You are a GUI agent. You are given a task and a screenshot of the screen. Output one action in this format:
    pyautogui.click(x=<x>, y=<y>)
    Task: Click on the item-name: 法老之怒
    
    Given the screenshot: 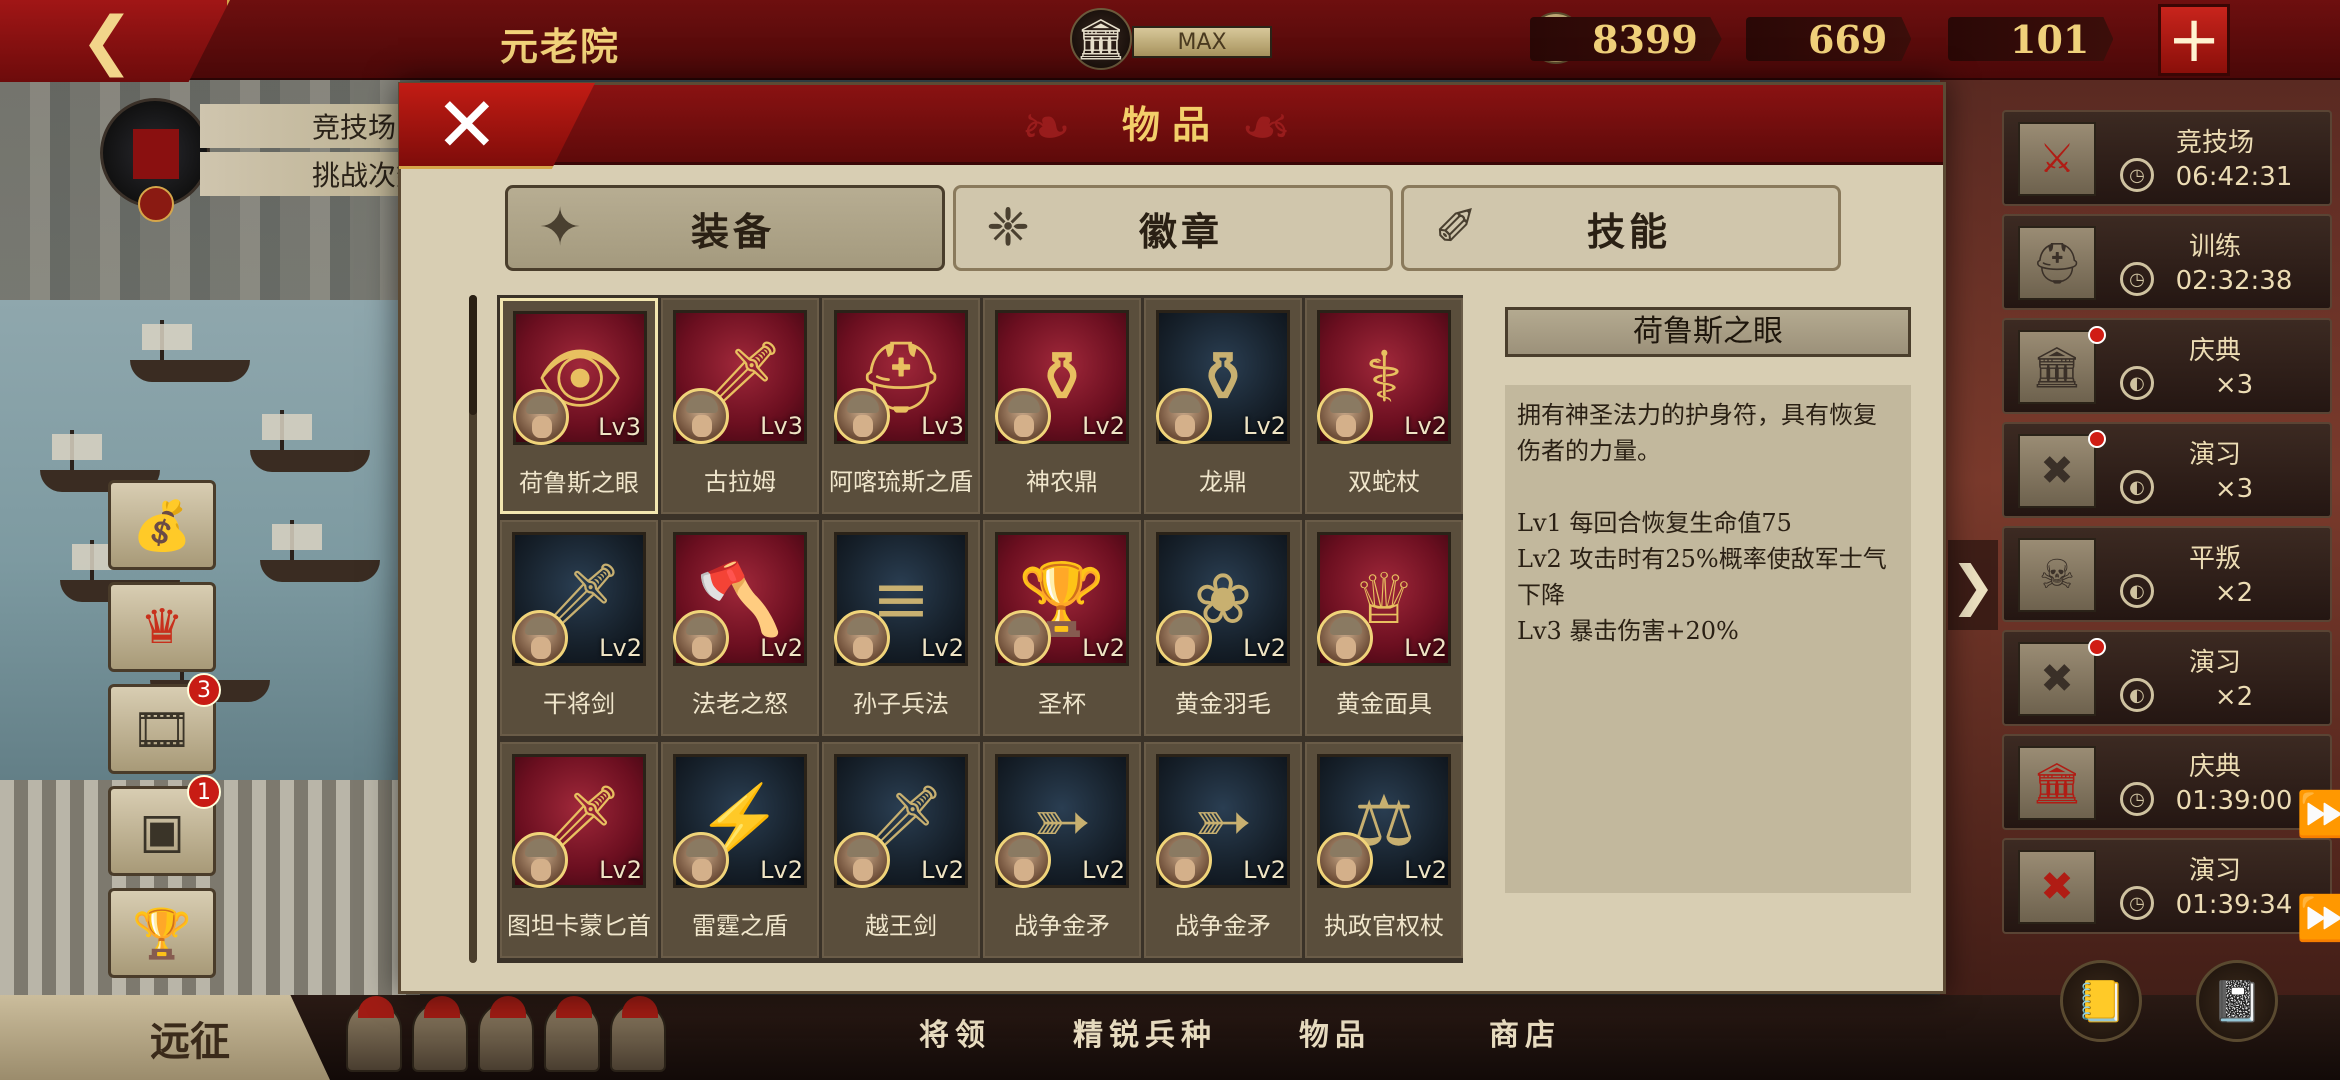 What is the action you would take?
    pyautogui.click(x=740, y=704)
    